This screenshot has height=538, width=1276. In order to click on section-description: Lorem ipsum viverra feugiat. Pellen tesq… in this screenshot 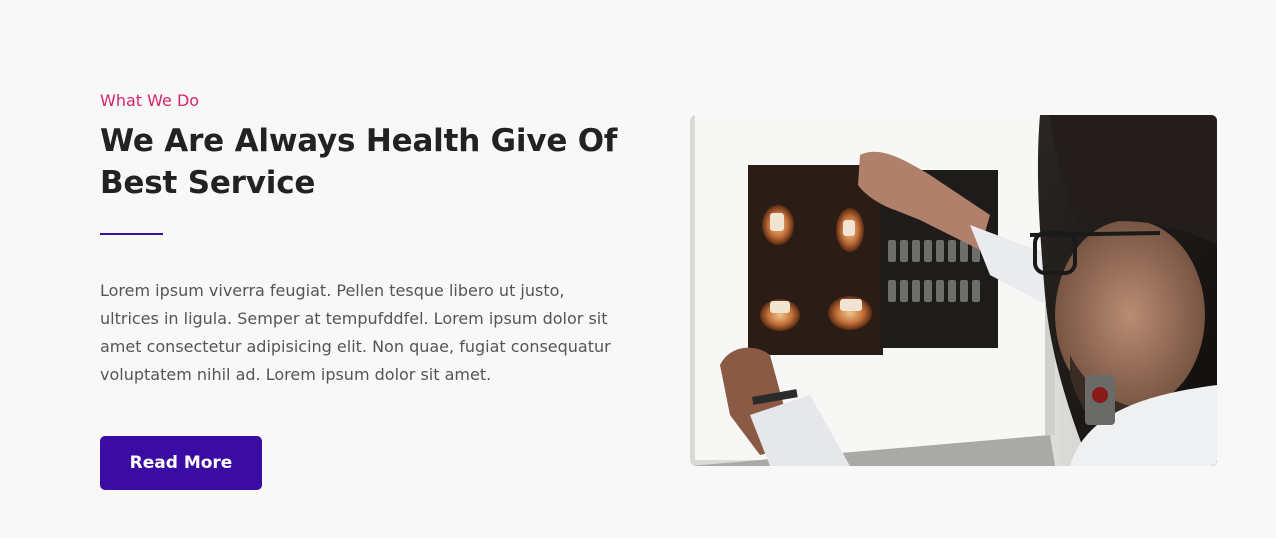, I will do `click(355, 332)`.